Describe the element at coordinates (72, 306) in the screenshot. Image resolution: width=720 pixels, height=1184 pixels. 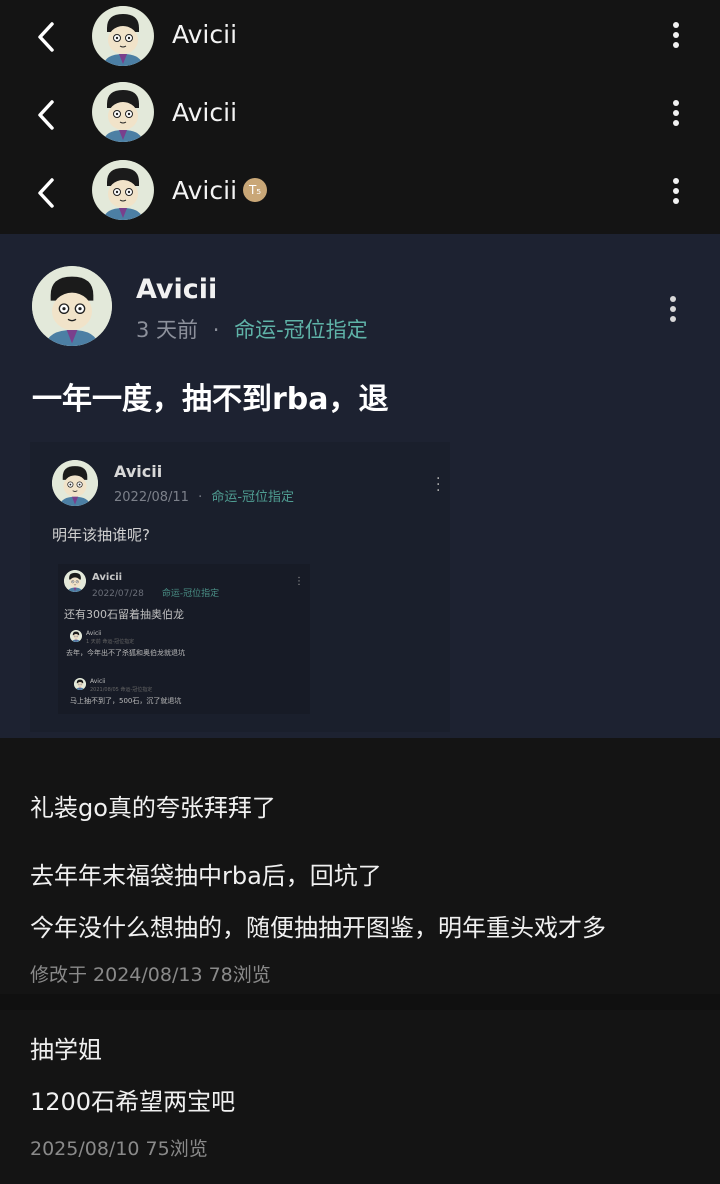
I see `author-avatar` at that location.